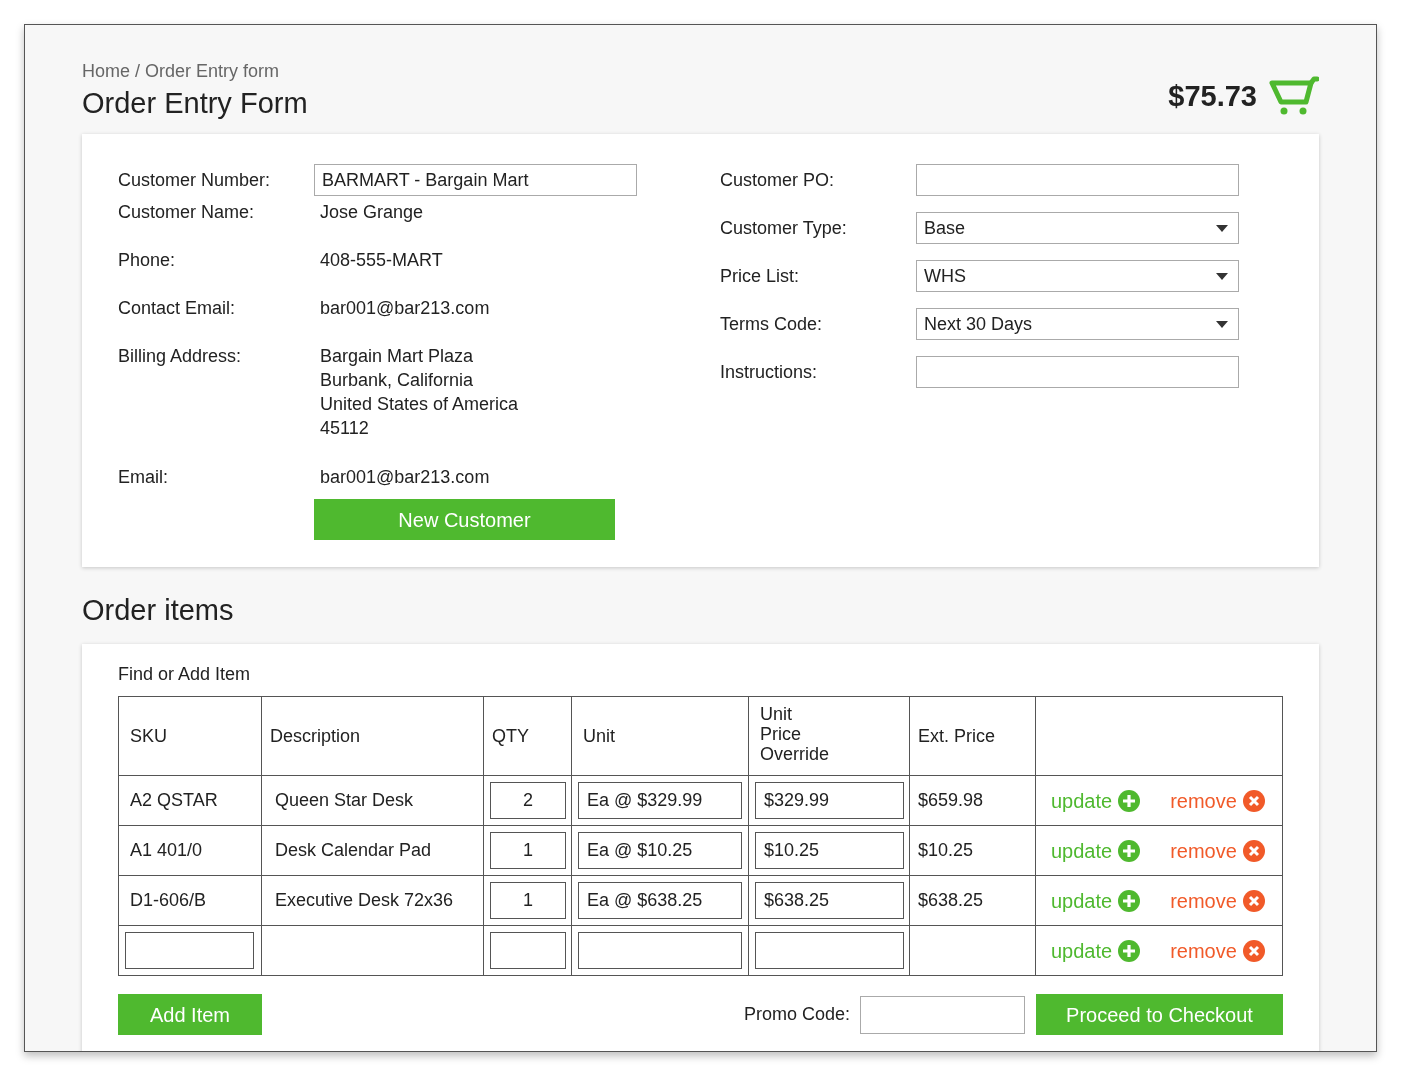 This screenshot has width=1401, height=1080. Describe the element at coordinates (168, 900) in the screenshot. I see `table-cell: D1-606/B` at that location.